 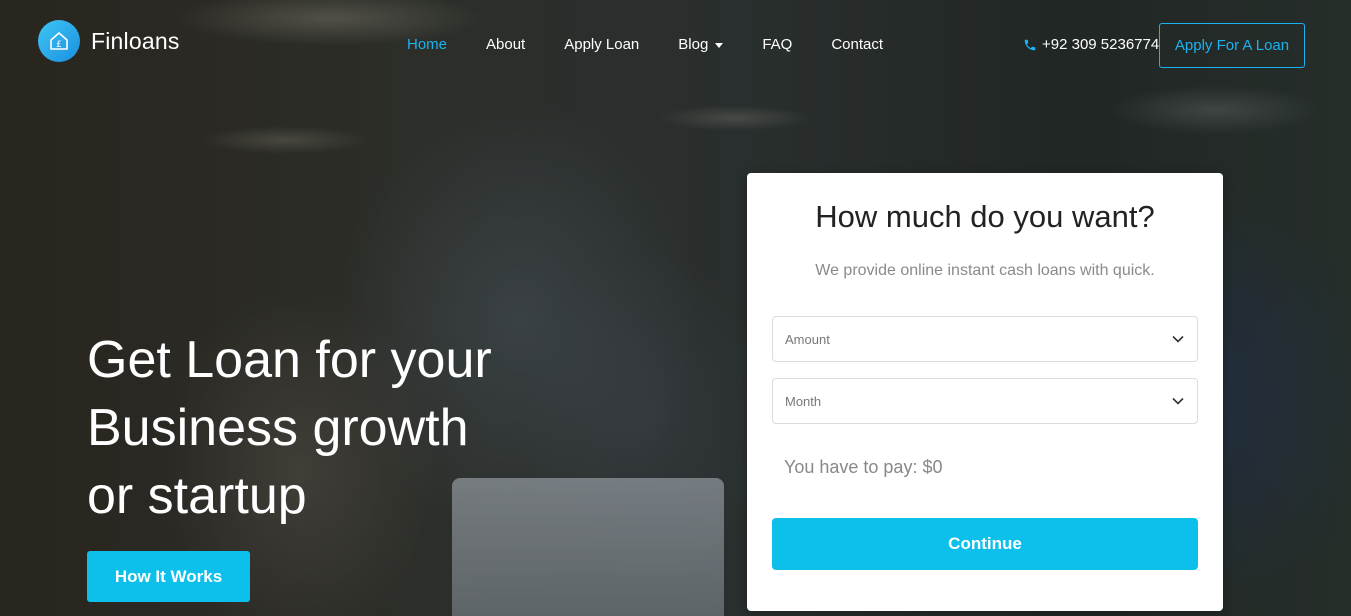 What do you see at coordinates (427, 44) in the screenshot?
I see `nav-home: Home` at bounding box center [427, 44].